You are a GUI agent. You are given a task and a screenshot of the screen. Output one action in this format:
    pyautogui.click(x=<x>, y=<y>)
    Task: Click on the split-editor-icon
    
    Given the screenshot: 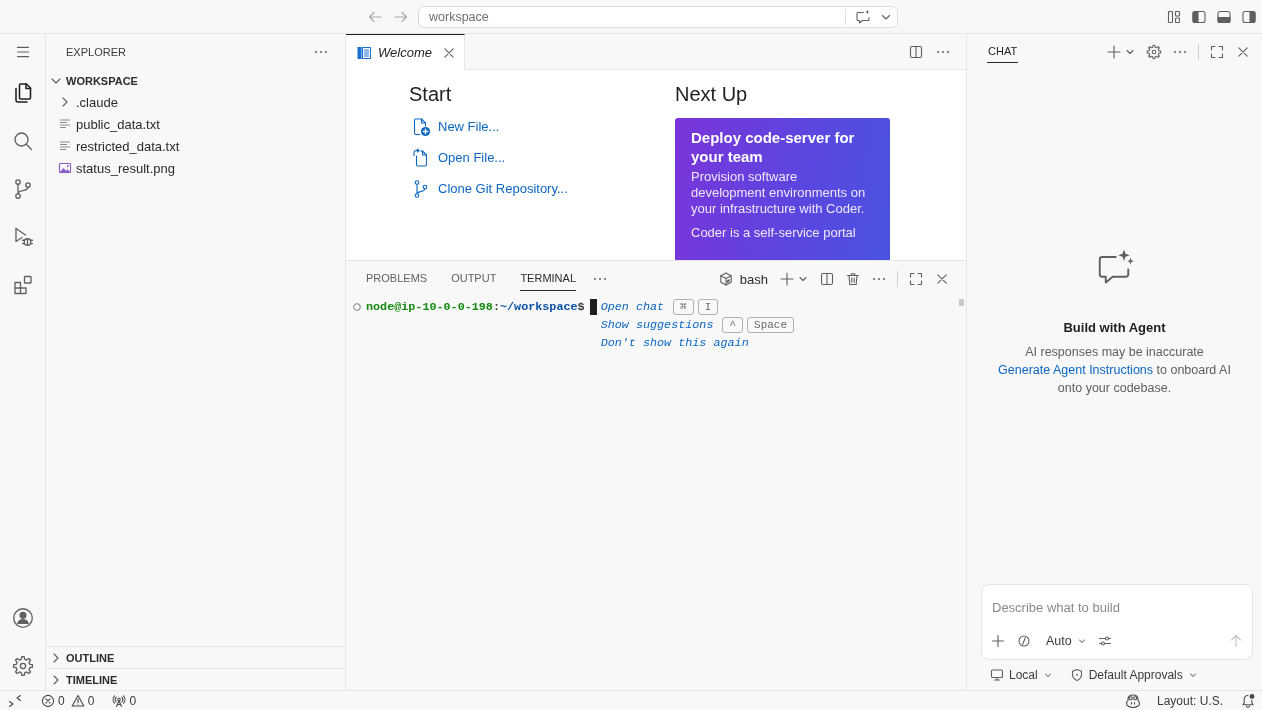 What is the action you would take?
    pyautogui.click(x=916, y=52)
    